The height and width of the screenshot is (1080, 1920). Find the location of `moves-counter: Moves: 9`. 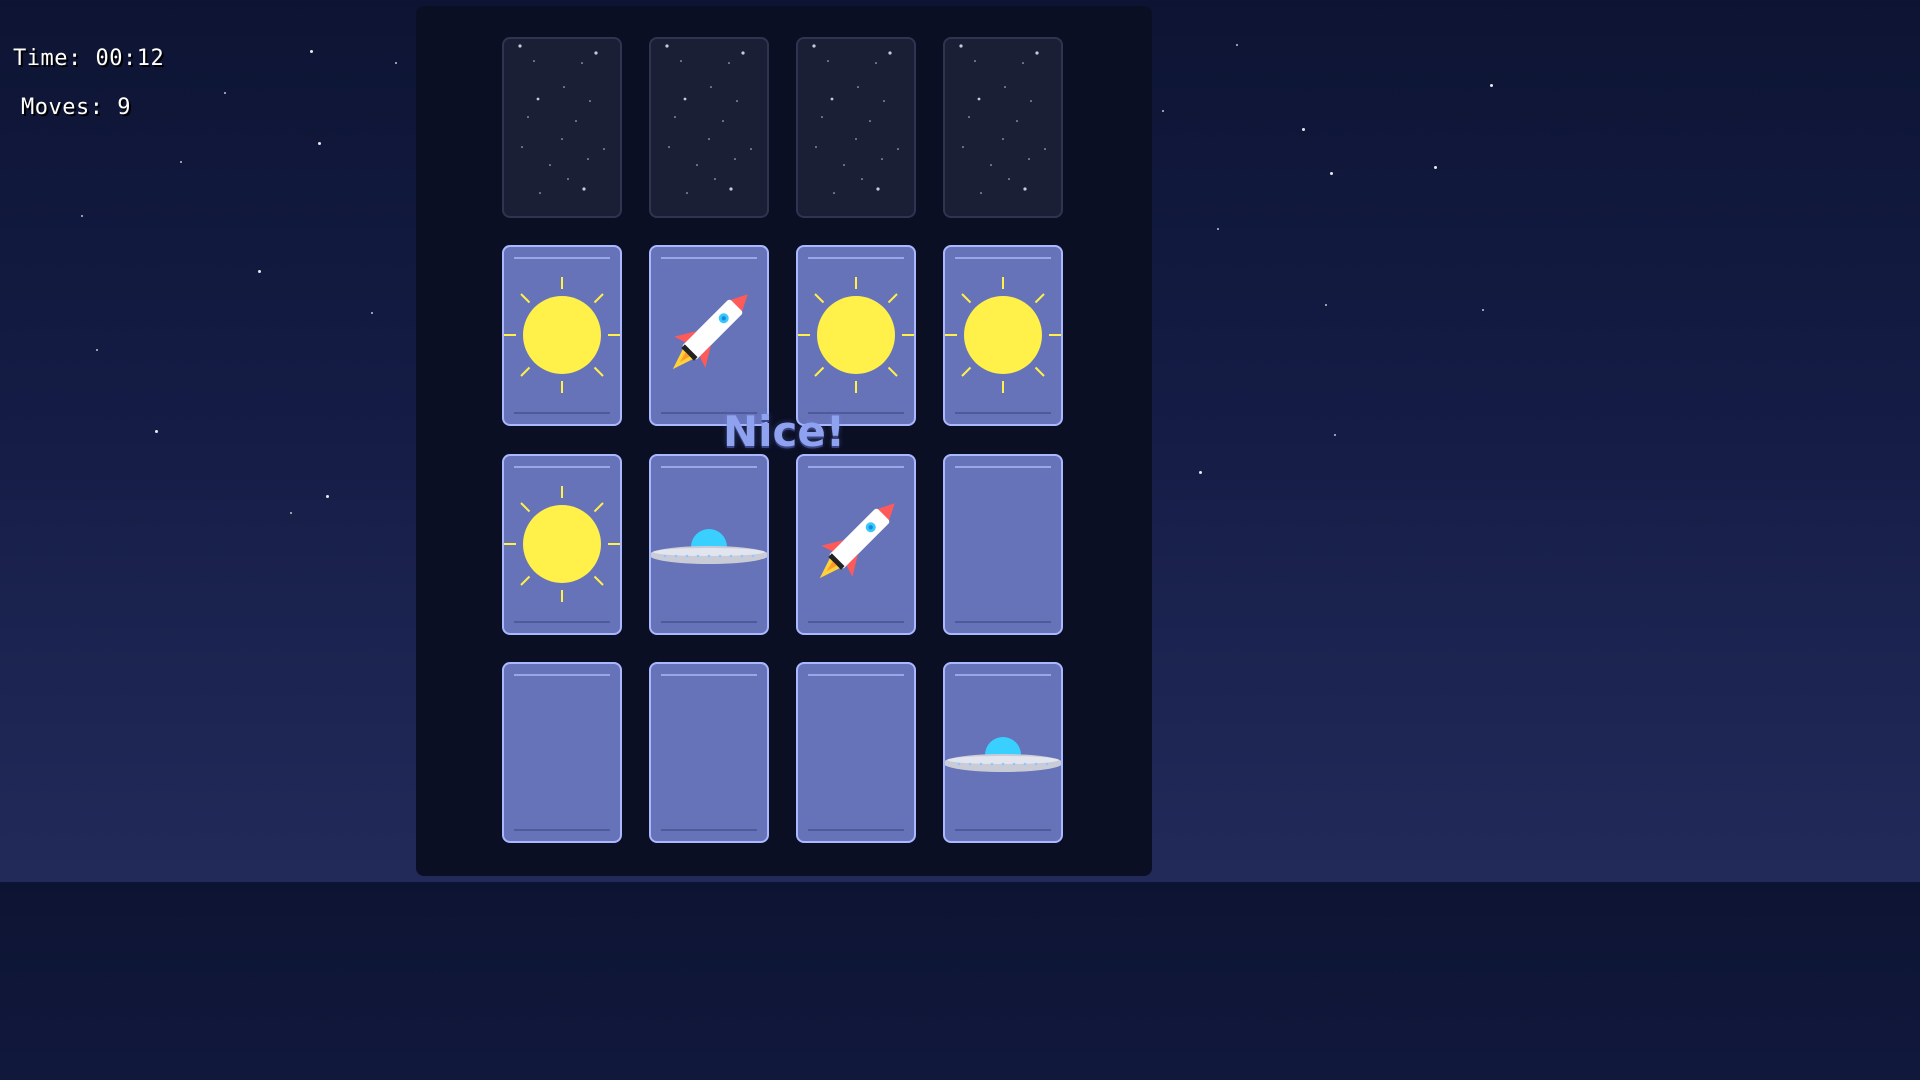

moves-counter: Moves: 9 is located at coordinates (76, 107).